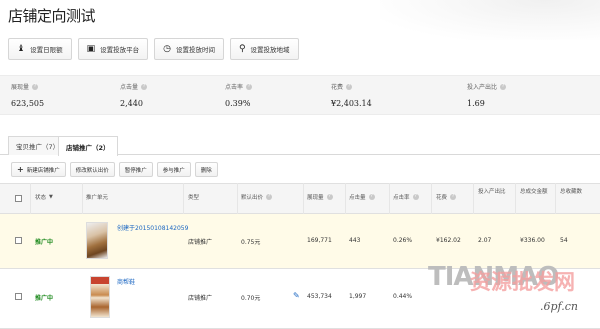 The width and height of the screenshot is (600, 329). What do you see at coordinates (92, 169) in the screenshot?
I see `edit-default-bid-button: 修改默认出价` at bounding box center [92, 169].